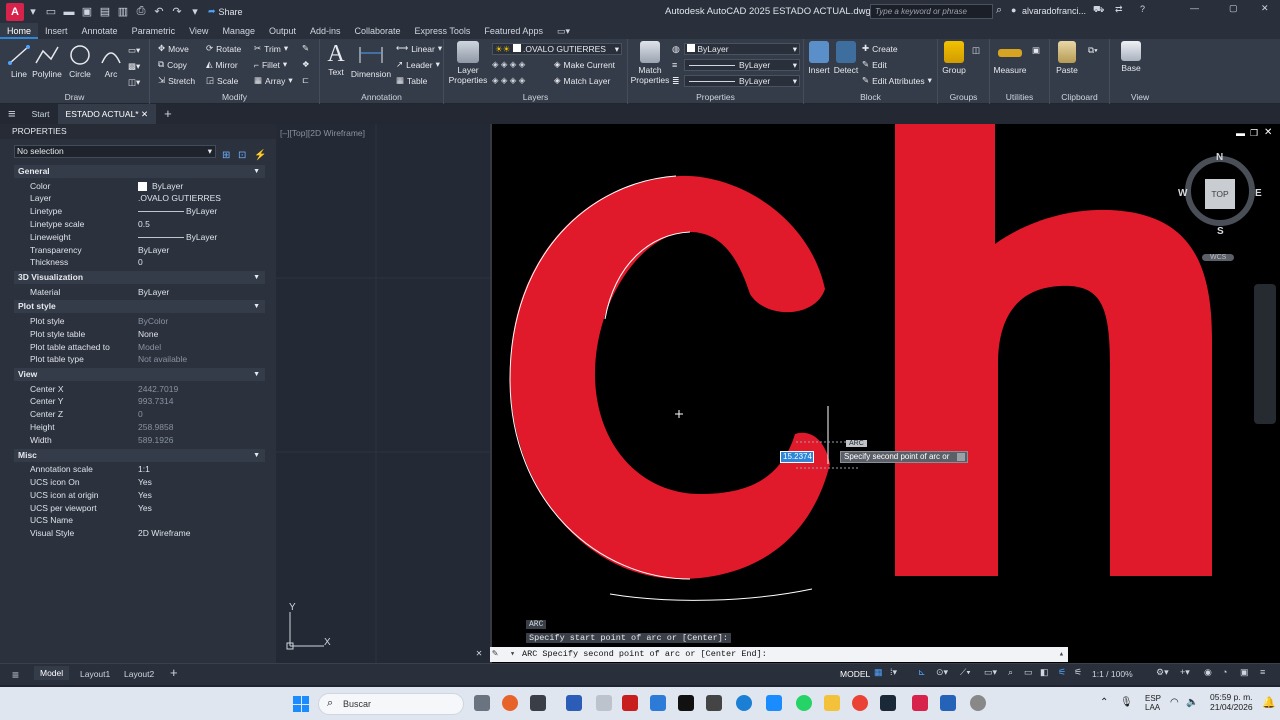  What do you see at coordinates (139, 359) in the screenshot?
I see `property-row: Plot table type Not available` at bounding box center [139, 359].